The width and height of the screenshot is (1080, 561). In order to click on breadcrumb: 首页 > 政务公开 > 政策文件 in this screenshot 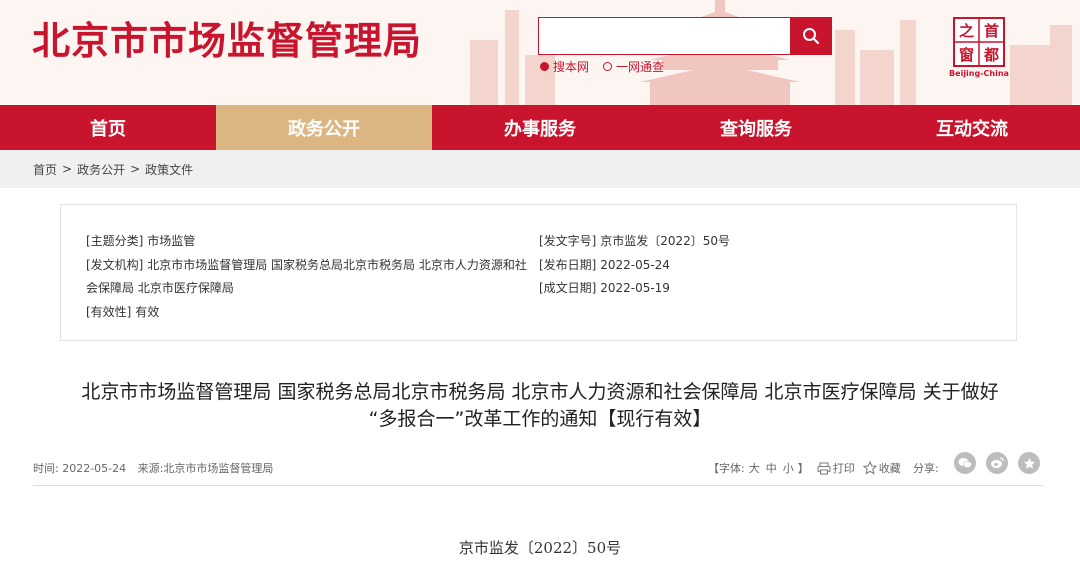, I will do `click(540, 169)`.